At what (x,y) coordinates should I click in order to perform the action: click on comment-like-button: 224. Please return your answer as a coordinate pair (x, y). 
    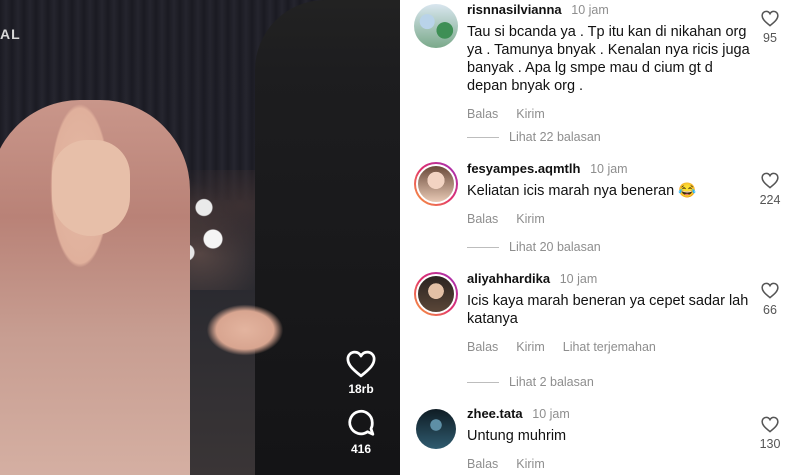
    Looking at the image, I should click on (770, 189).